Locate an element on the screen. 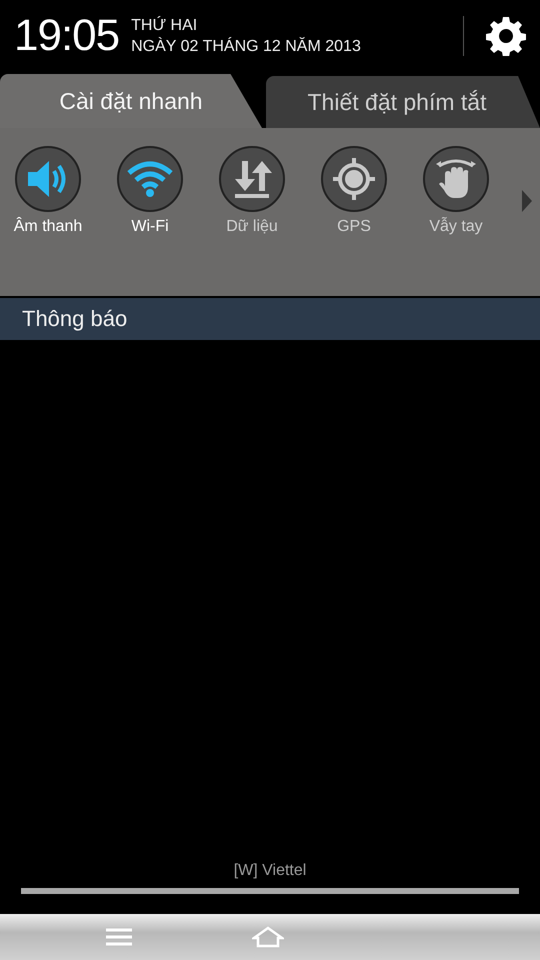 The height and width of the screenshot is (960, 540). section-title: Thông báo is located at coordinates (75, 319).